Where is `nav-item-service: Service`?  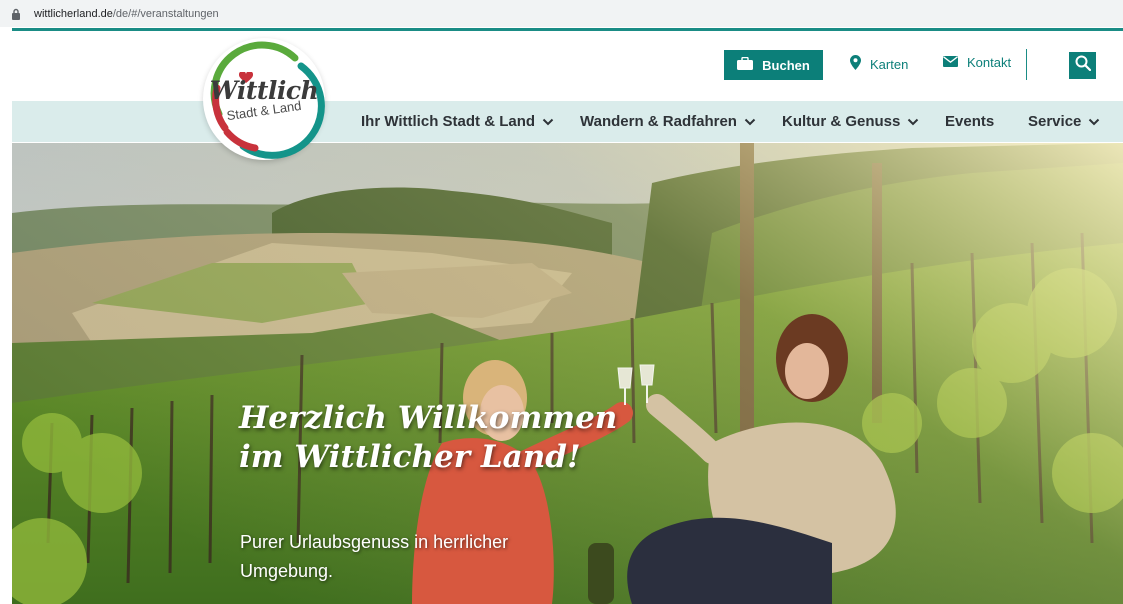
nav-item-service: Service is located at coordinates (1064, 121).